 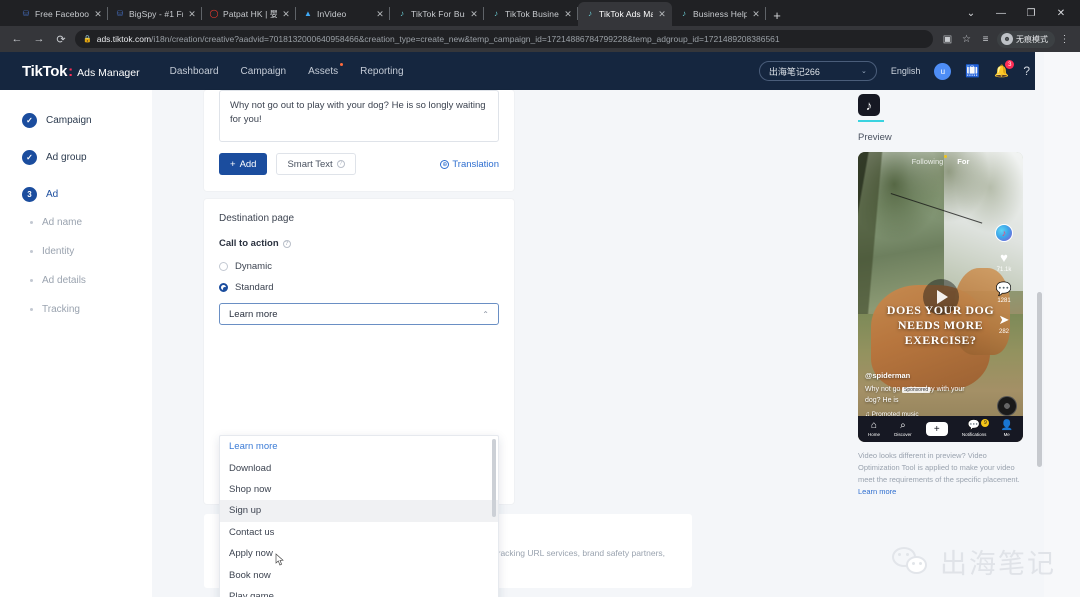 I want to click on browser-tab-4: ♪ TikTok For Busine ✕, so click(x=437, y=14).